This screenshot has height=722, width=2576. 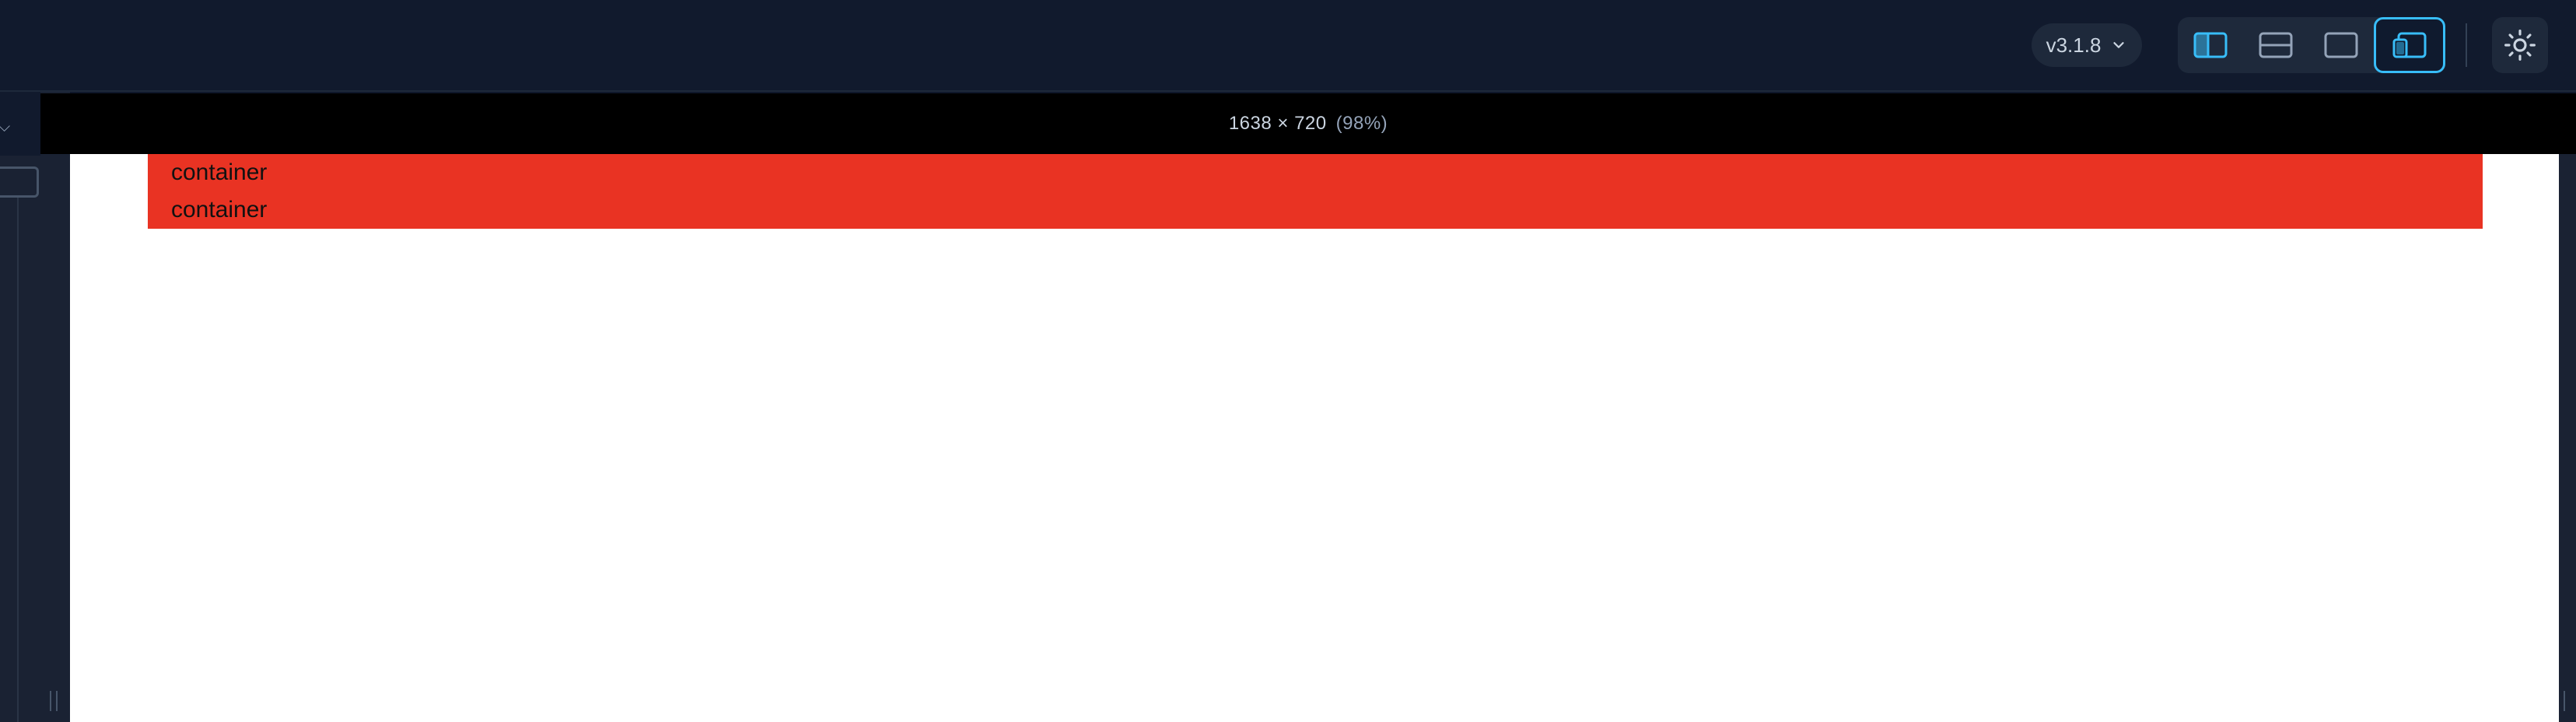 I want to click on layout-responsive-button, so click(x=2409, y=45).